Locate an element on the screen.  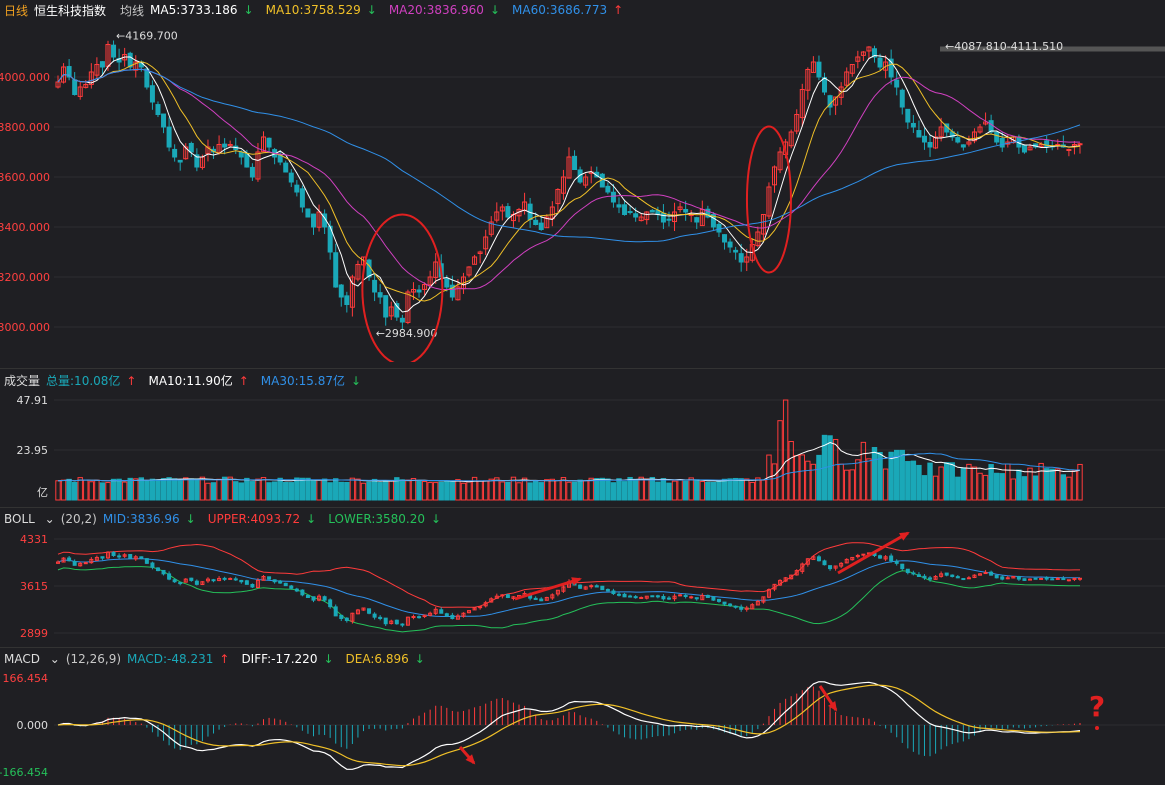
volume-chart: 47.91 23.95 亿 is located at coordinates (582, 447).